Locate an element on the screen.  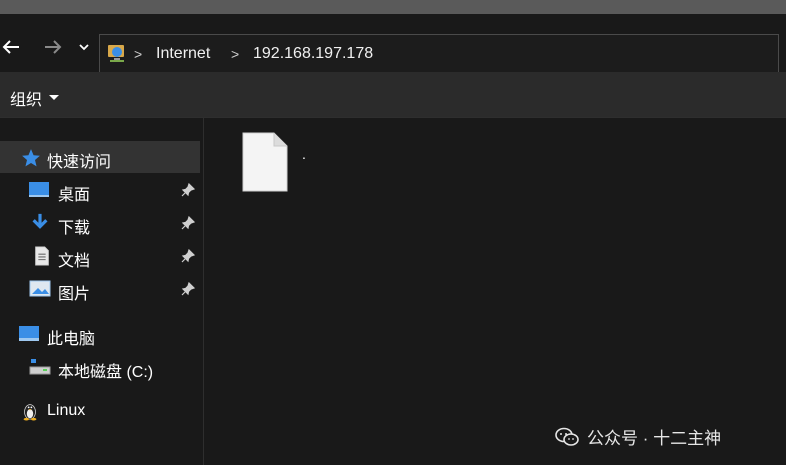
desktop-icon is located at coordinates (39, 189).